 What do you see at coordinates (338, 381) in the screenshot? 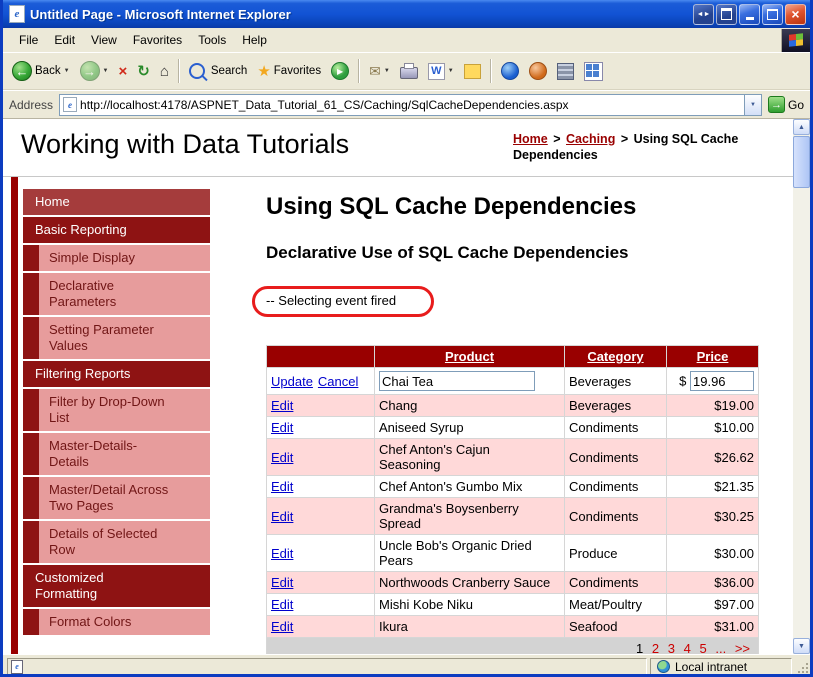
I see `cancel-link: Cancel` at bounding box center [338, 381].